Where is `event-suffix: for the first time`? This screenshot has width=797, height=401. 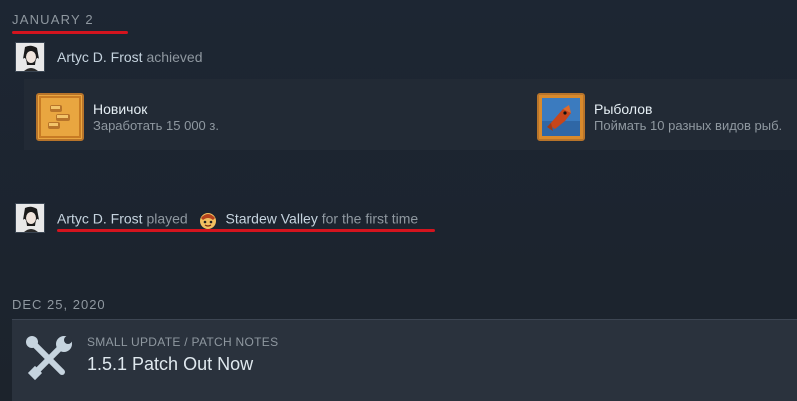
event-suffix: for the first time is located at coordinates (370, 218).